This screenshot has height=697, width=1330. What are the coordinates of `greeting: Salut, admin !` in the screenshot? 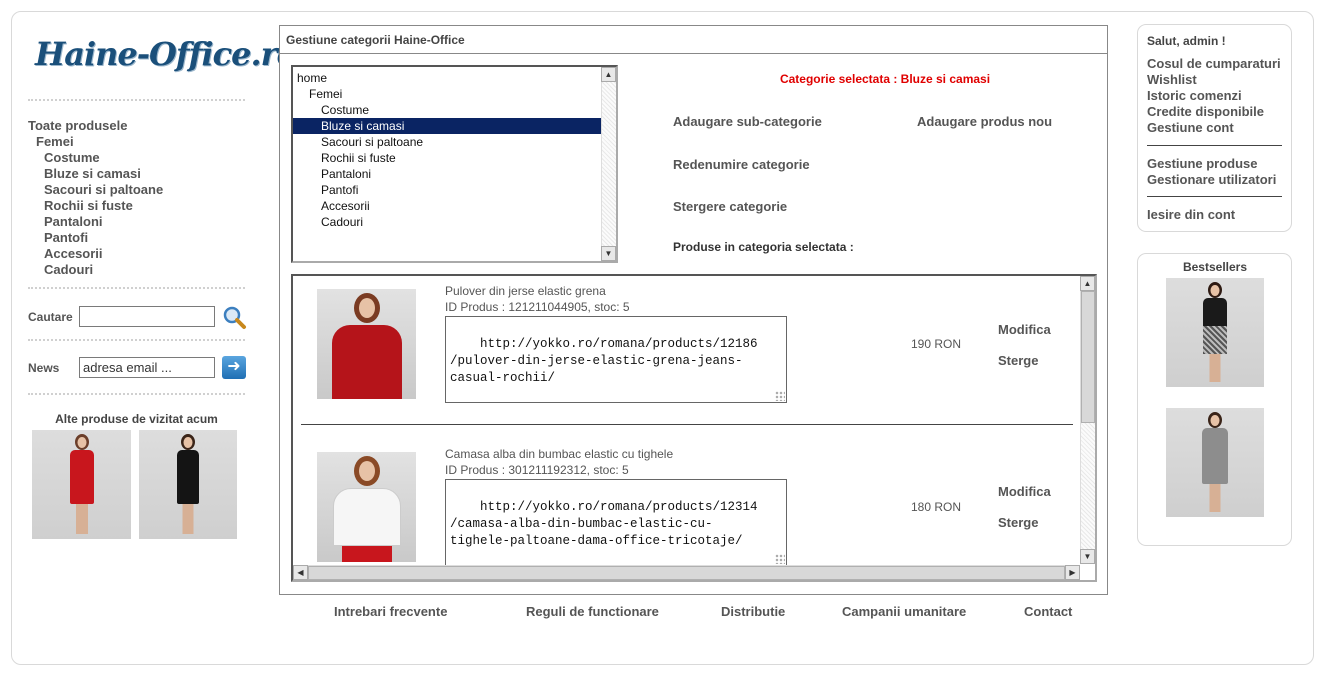 It's located at (1186, 41).